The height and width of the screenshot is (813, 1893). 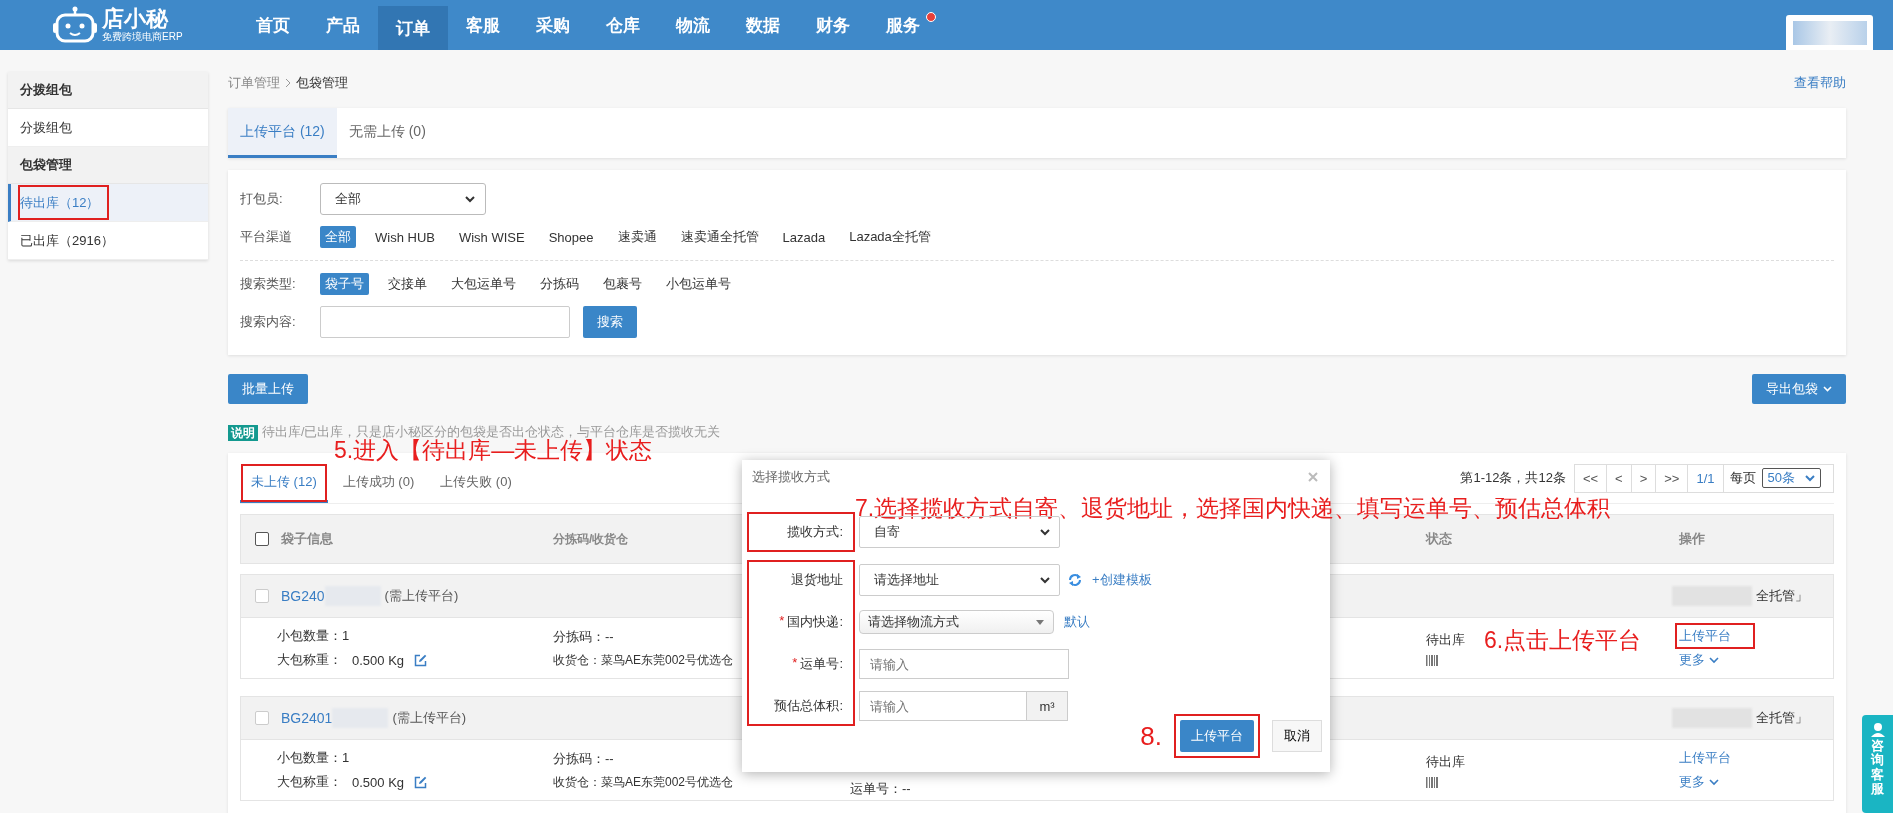 What do you see at coordinates (1742, 478) in the screenshot?
I see `per-page-label: 每页` at bounding box center [1742, 478].